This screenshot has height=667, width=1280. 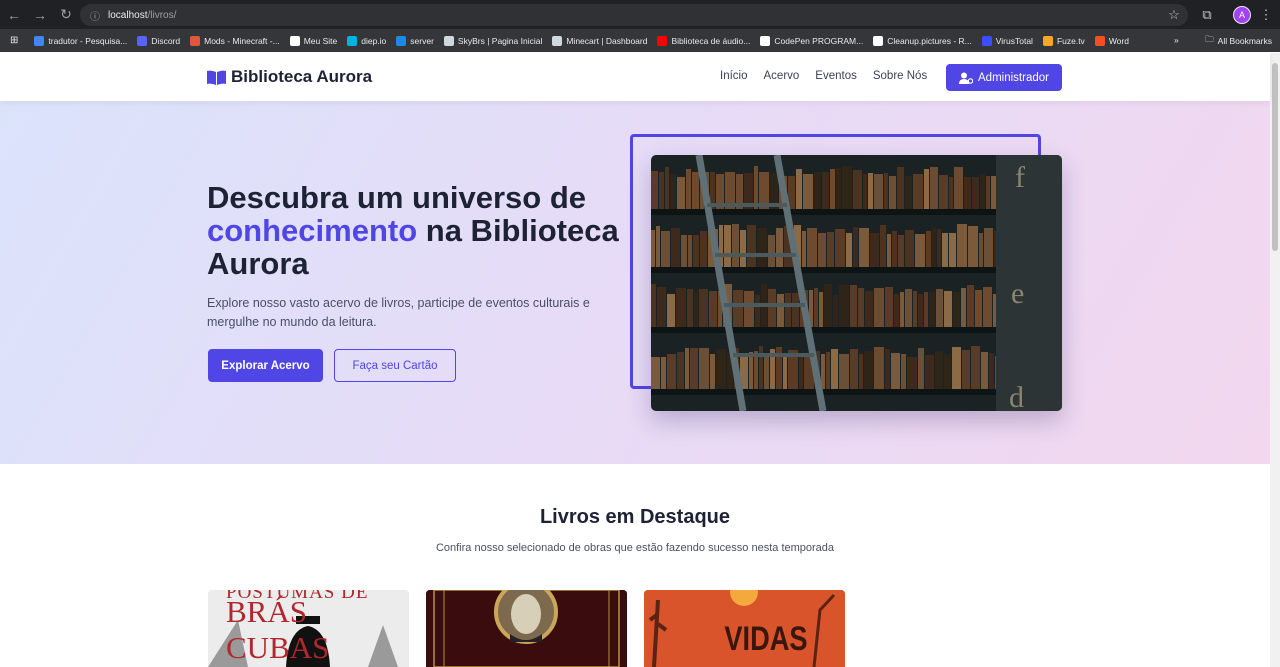 I want to click on browser-toolbar: ← → ↻ ⓘ localhost/livros/ ☆ ⧉ A ⋮, so click(x=640, y=14).